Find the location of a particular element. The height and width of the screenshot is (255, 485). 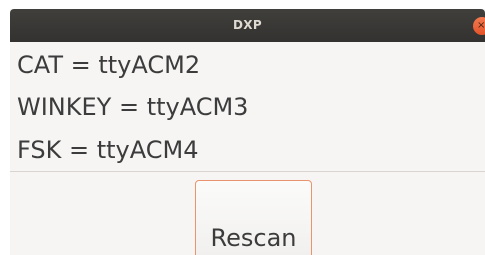

port-assignment-winkey: WINKEY = ttyACM3 is located at coordinates (133, 107).